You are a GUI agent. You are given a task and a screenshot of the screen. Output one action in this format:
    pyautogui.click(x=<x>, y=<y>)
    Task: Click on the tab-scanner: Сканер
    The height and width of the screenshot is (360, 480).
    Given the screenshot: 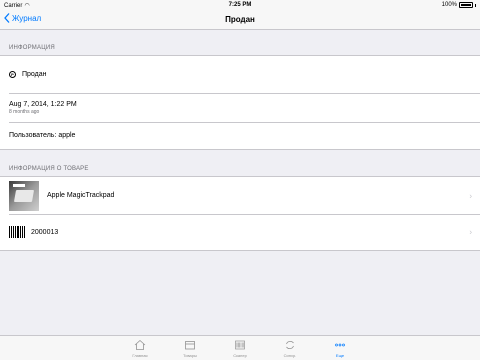 What is the action you would take?
    pyautogui.click(x=240, y=348)
    